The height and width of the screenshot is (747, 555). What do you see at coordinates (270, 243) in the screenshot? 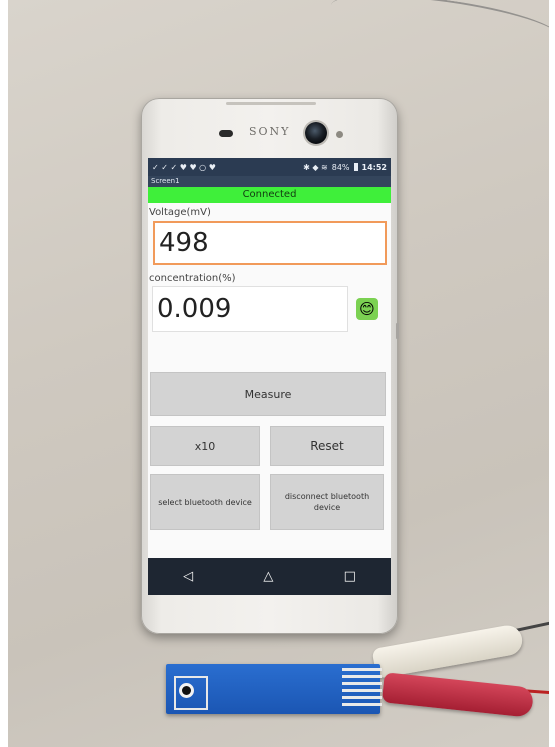
I see `voltage-value-field: 498` at bounding box center [270, 243].